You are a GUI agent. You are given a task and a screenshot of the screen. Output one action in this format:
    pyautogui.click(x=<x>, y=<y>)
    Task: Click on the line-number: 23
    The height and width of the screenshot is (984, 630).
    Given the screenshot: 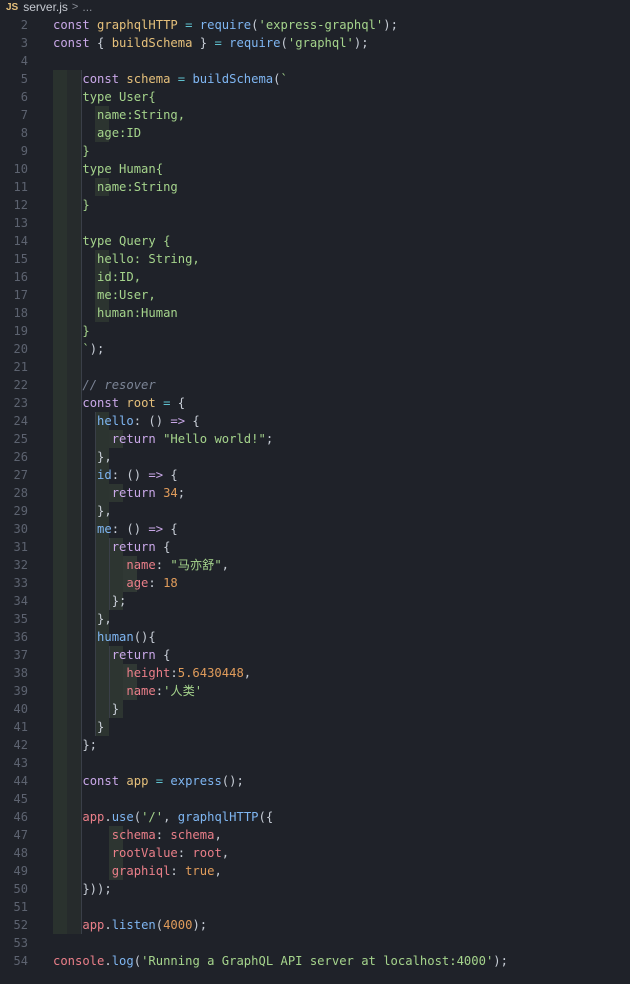 What is the action you would take?
    pyautogui.click(x=20, y=403)
    